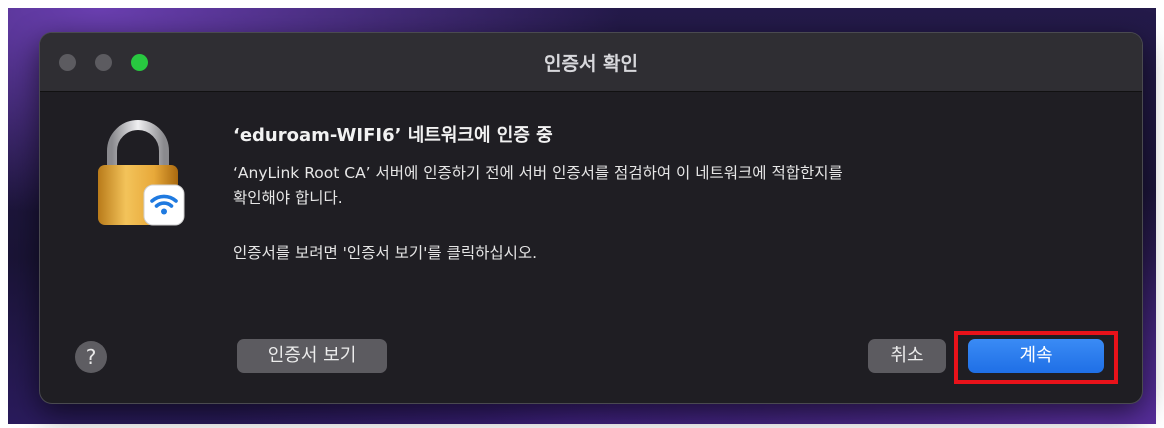  What do you see at coordinates (312, 356) in the screenshot?
I see `view-certificate-button: 인증서 보기` at bounding box center [312, 356].